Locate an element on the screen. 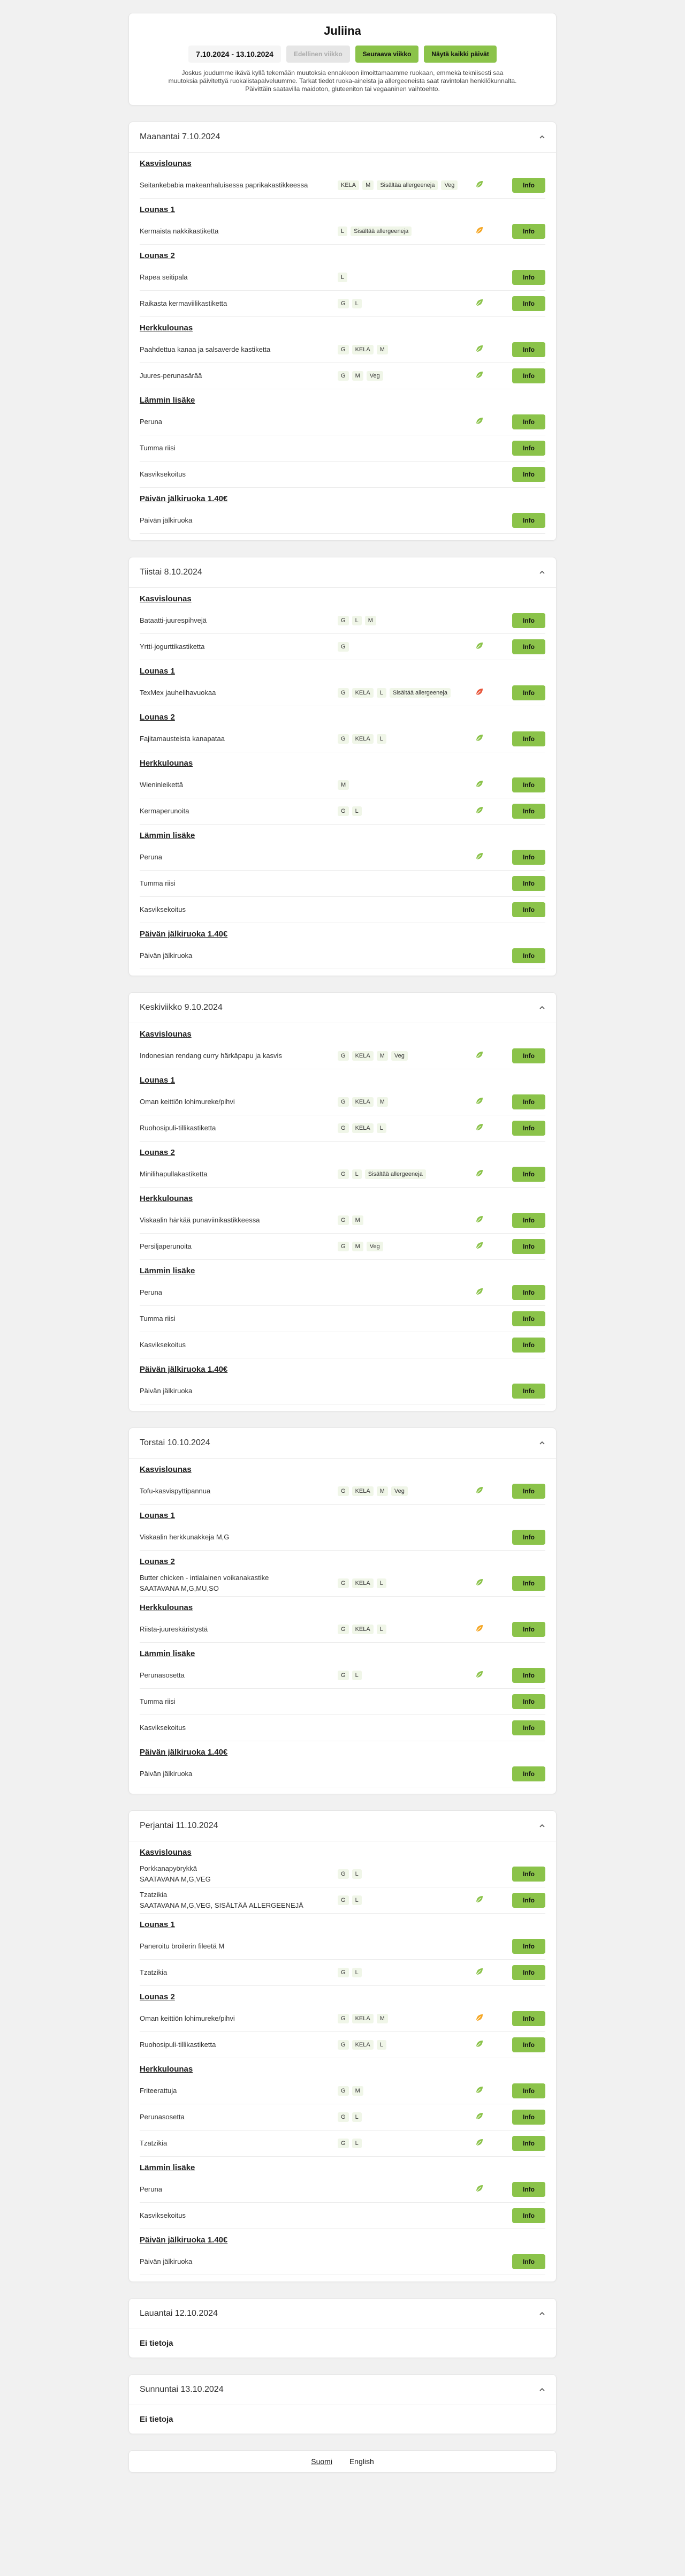 The width and height of the screenshot is (685, 2576). menu-item-name: TexMex jauhelihavuokaa is located at coordinates (239, 693).